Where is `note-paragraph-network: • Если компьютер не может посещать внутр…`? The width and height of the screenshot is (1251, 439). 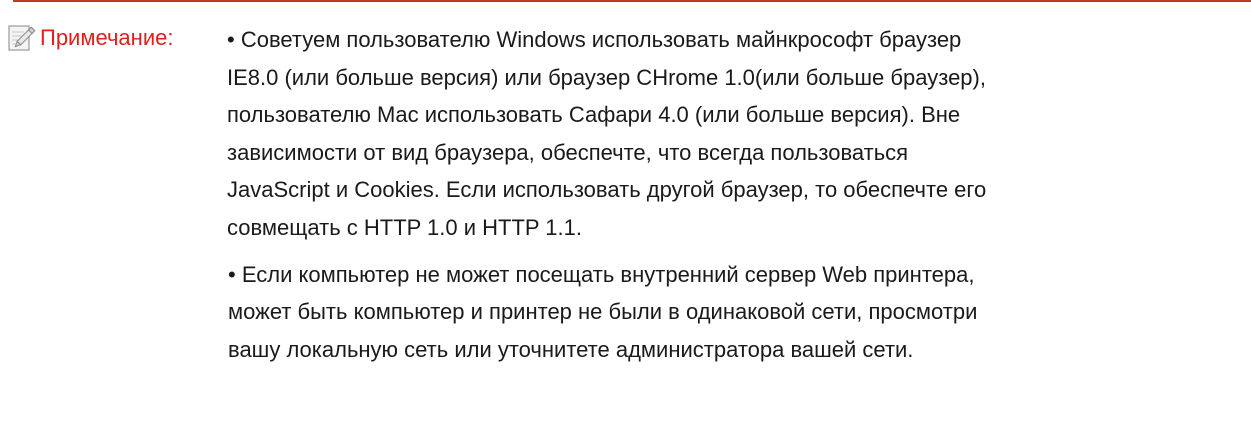
note-paragraph-network: • Если компьютер не может посещать внутр… is located at coordinates (603, 311).